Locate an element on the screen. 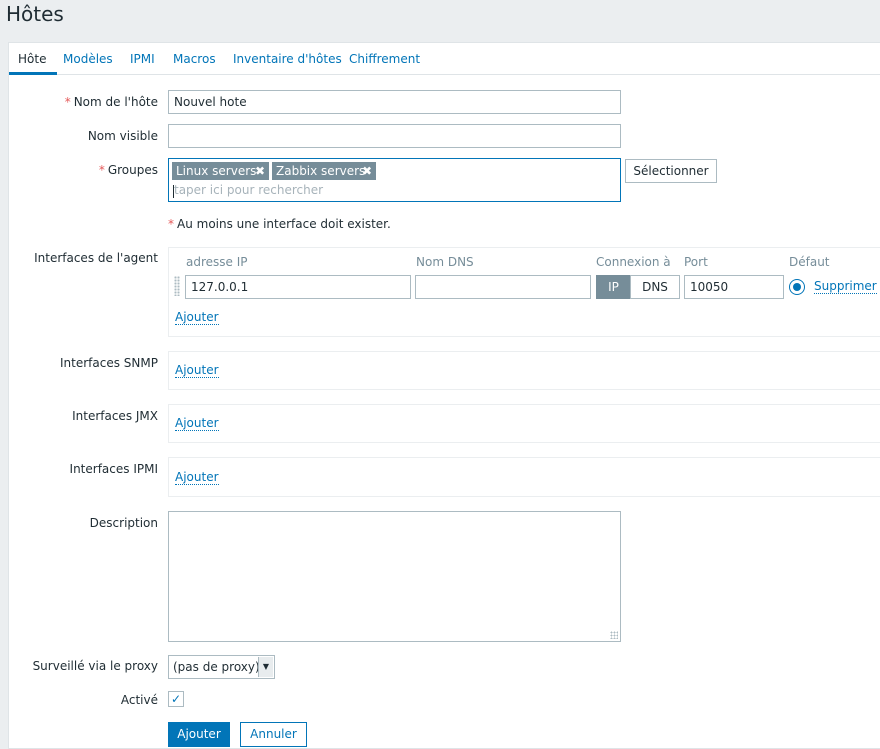  resize-grip-icon is located at coordinates (614, 635).